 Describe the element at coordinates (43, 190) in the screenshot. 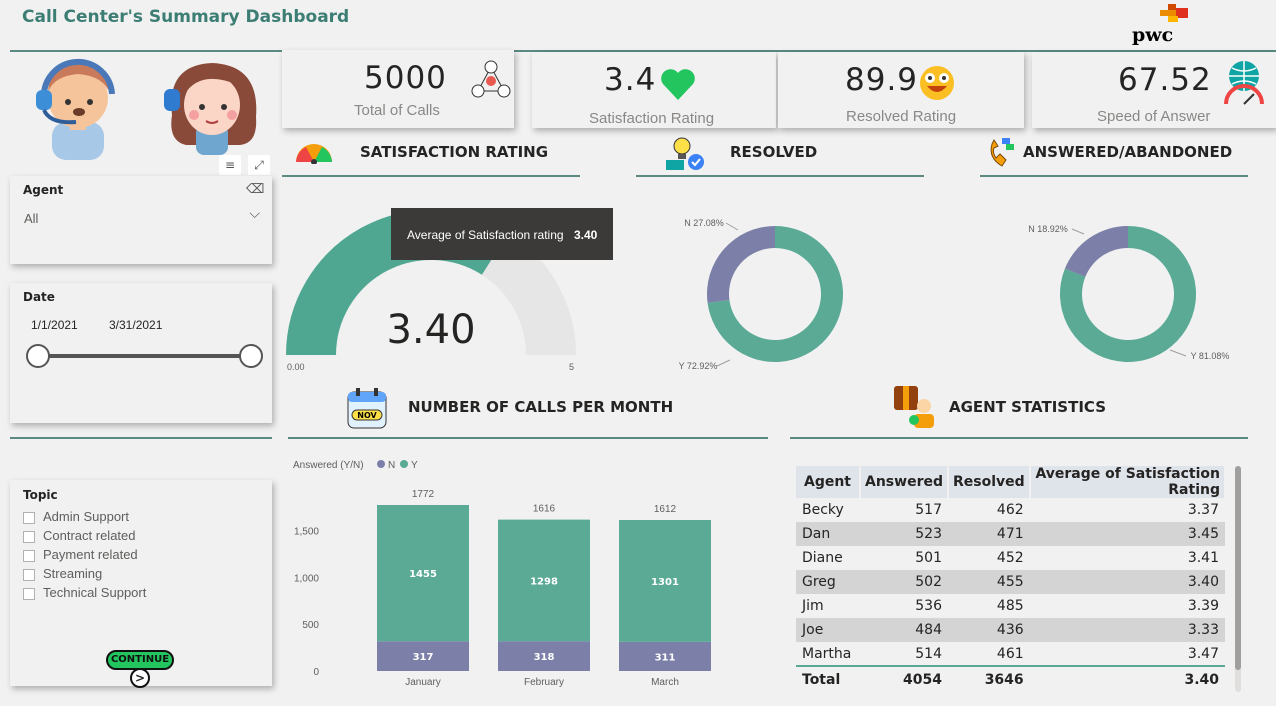

I see `agent-slicer-label: Agent` at that location.